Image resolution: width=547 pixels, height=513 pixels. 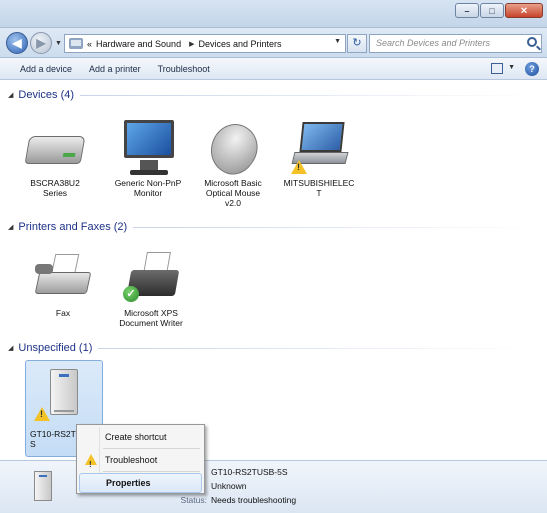 What do you see at coordinates (497, 68) in the screenshot?
I see `change-view-icon` at bounding box center [497, 68].